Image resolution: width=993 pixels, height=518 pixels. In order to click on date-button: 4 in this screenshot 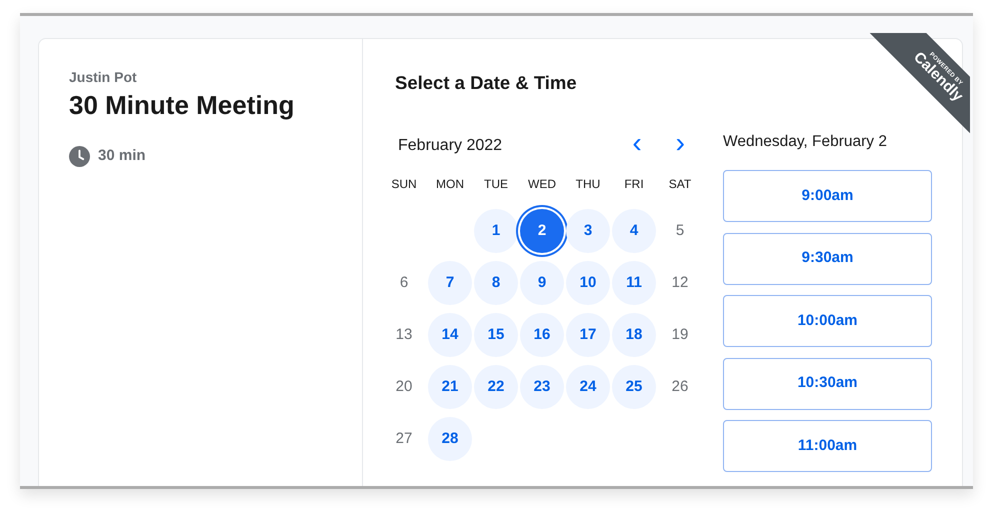, I will do `click(634, 231)`.